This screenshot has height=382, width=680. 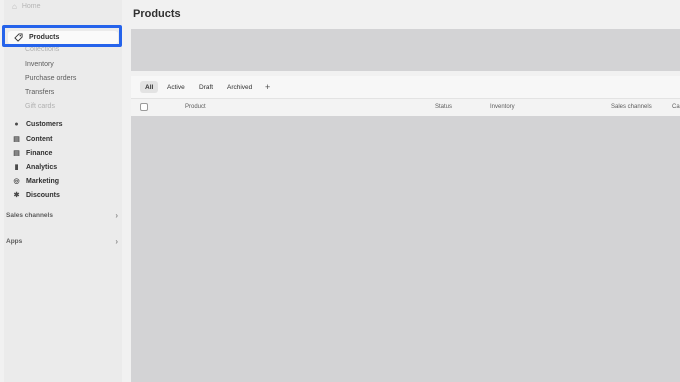 What do you see at coordinates (16, 124) in the screenshot?
I see `person-icon: ●` at bounding box center [16, 124].